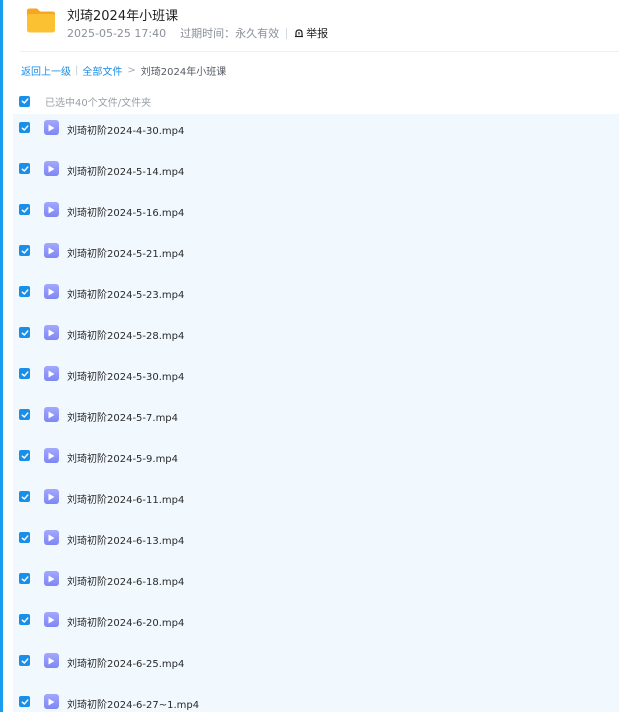 The image size is (619, 712). I want to click on file-row: 刘琦初阶2024-5-23.mp4, so click(316, 298).